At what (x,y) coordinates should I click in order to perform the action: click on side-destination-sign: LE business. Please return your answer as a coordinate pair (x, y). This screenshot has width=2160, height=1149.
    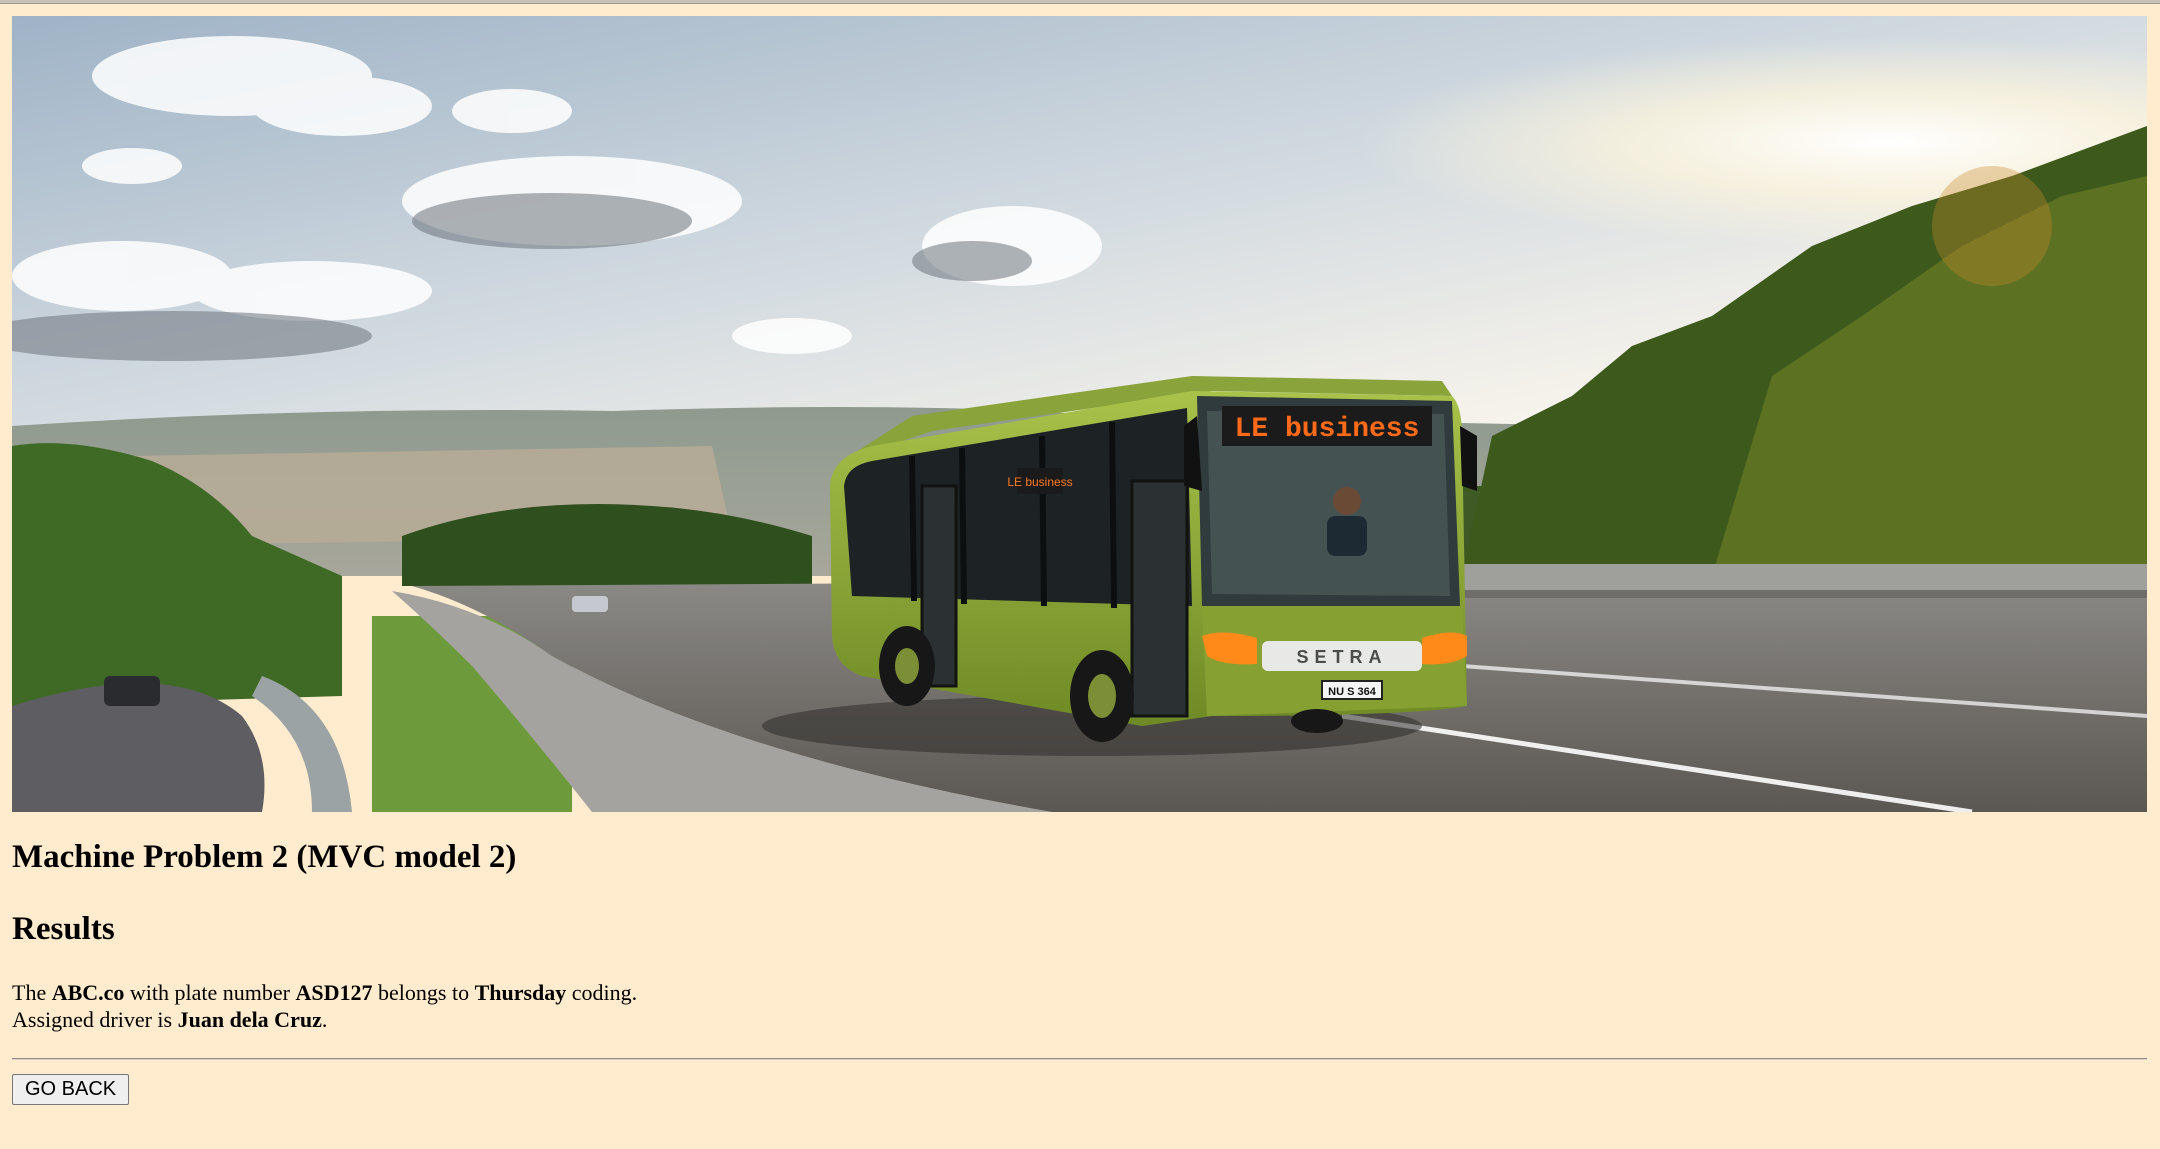
    Looking at the image, I should click on (1039, 482).